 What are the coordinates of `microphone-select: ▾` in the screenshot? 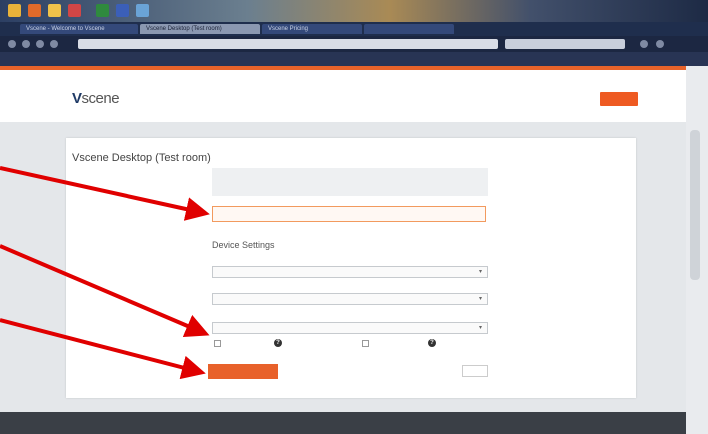 It's located at (350, 299).